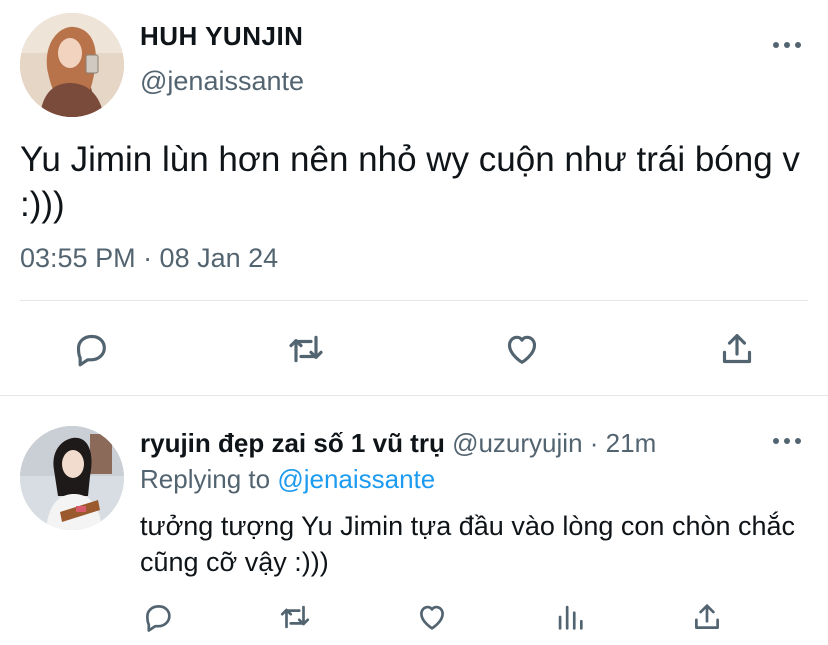 This screenshot has width=828, height=645. Describe the element at coordinates (570, 617) in the screenshot. I see `reply-action-analytics-icon` at that location.